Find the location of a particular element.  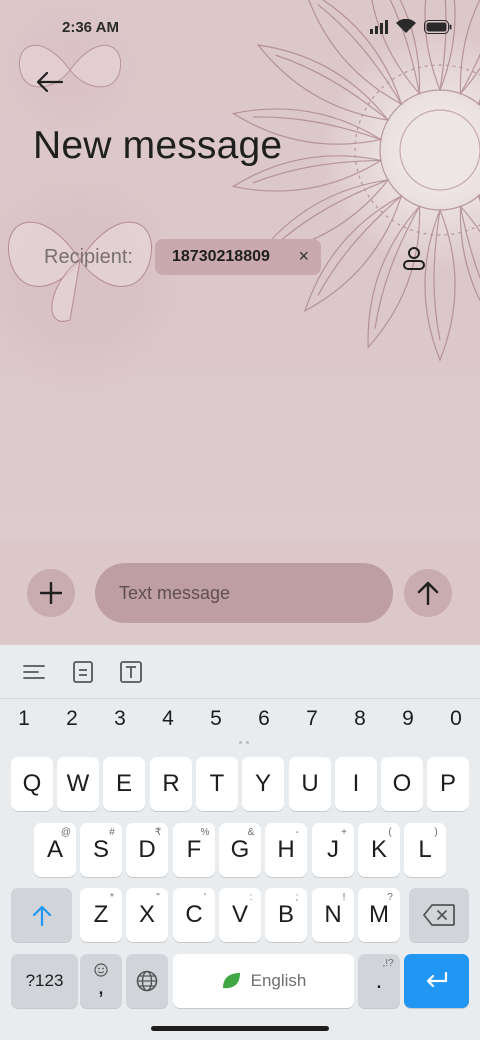

key-k: (K is located at coordinates (379, 850).